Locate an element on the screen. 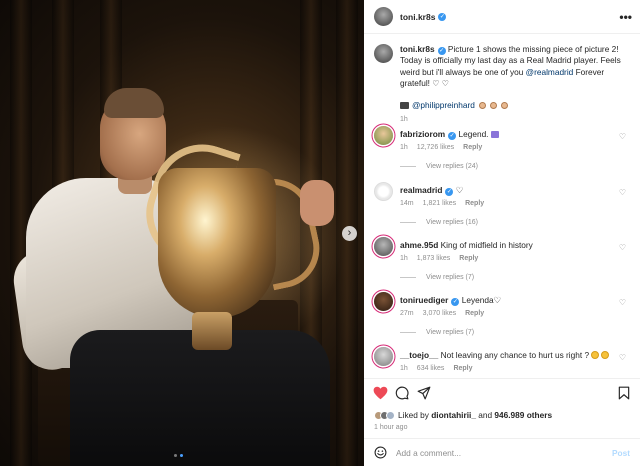 This screenshot has width=640, height=466. comment-username: ahme.95d is located at coordinates (419, 245).